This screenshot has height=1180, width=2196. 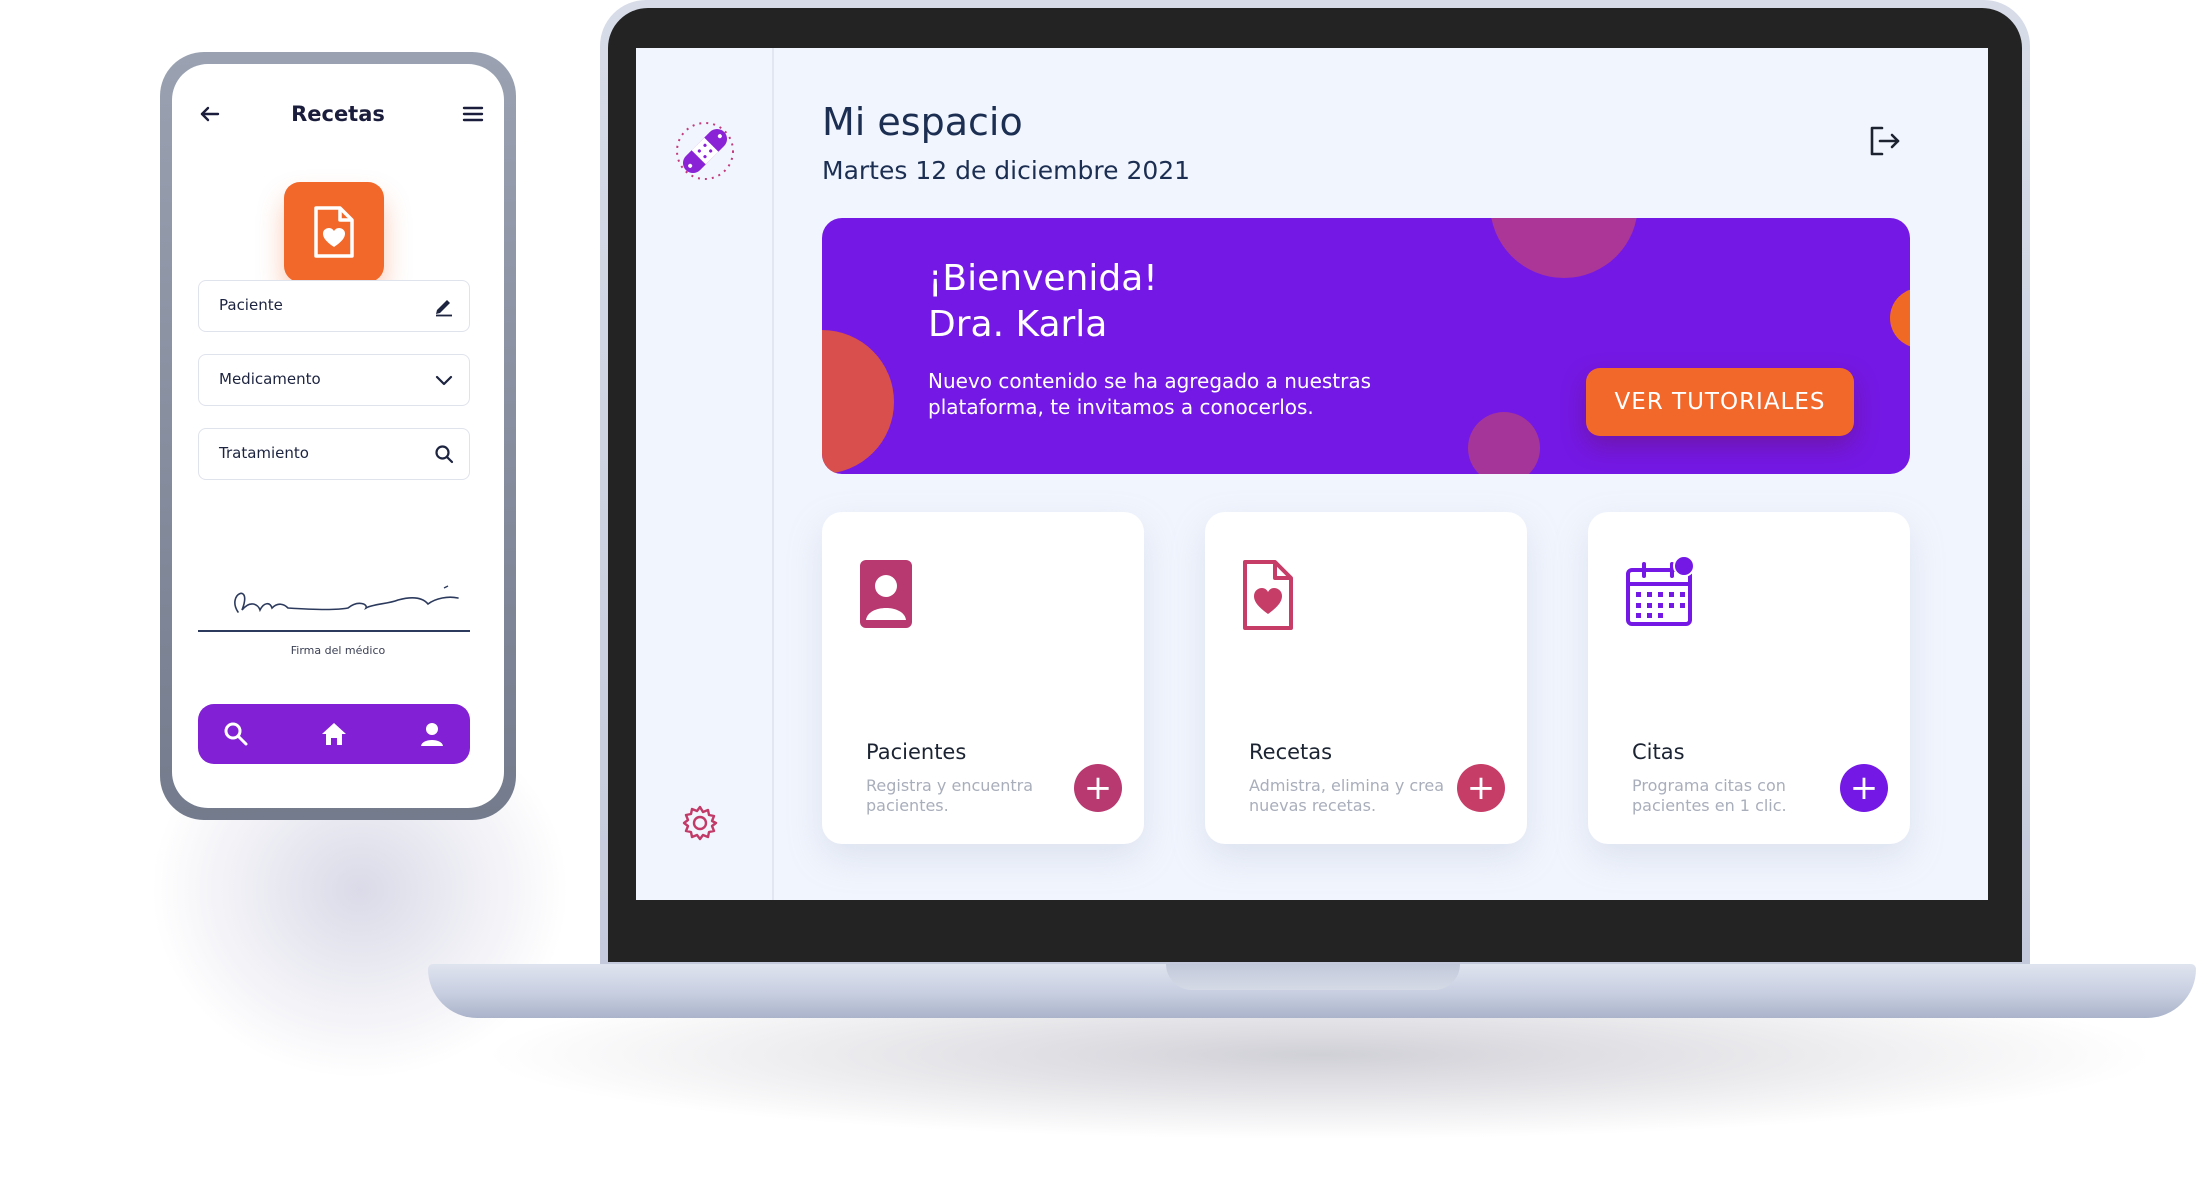 What do you see at coordinates (432, 734) in the screenshot?
I see `user-icon` at bounding box center [432, 734].